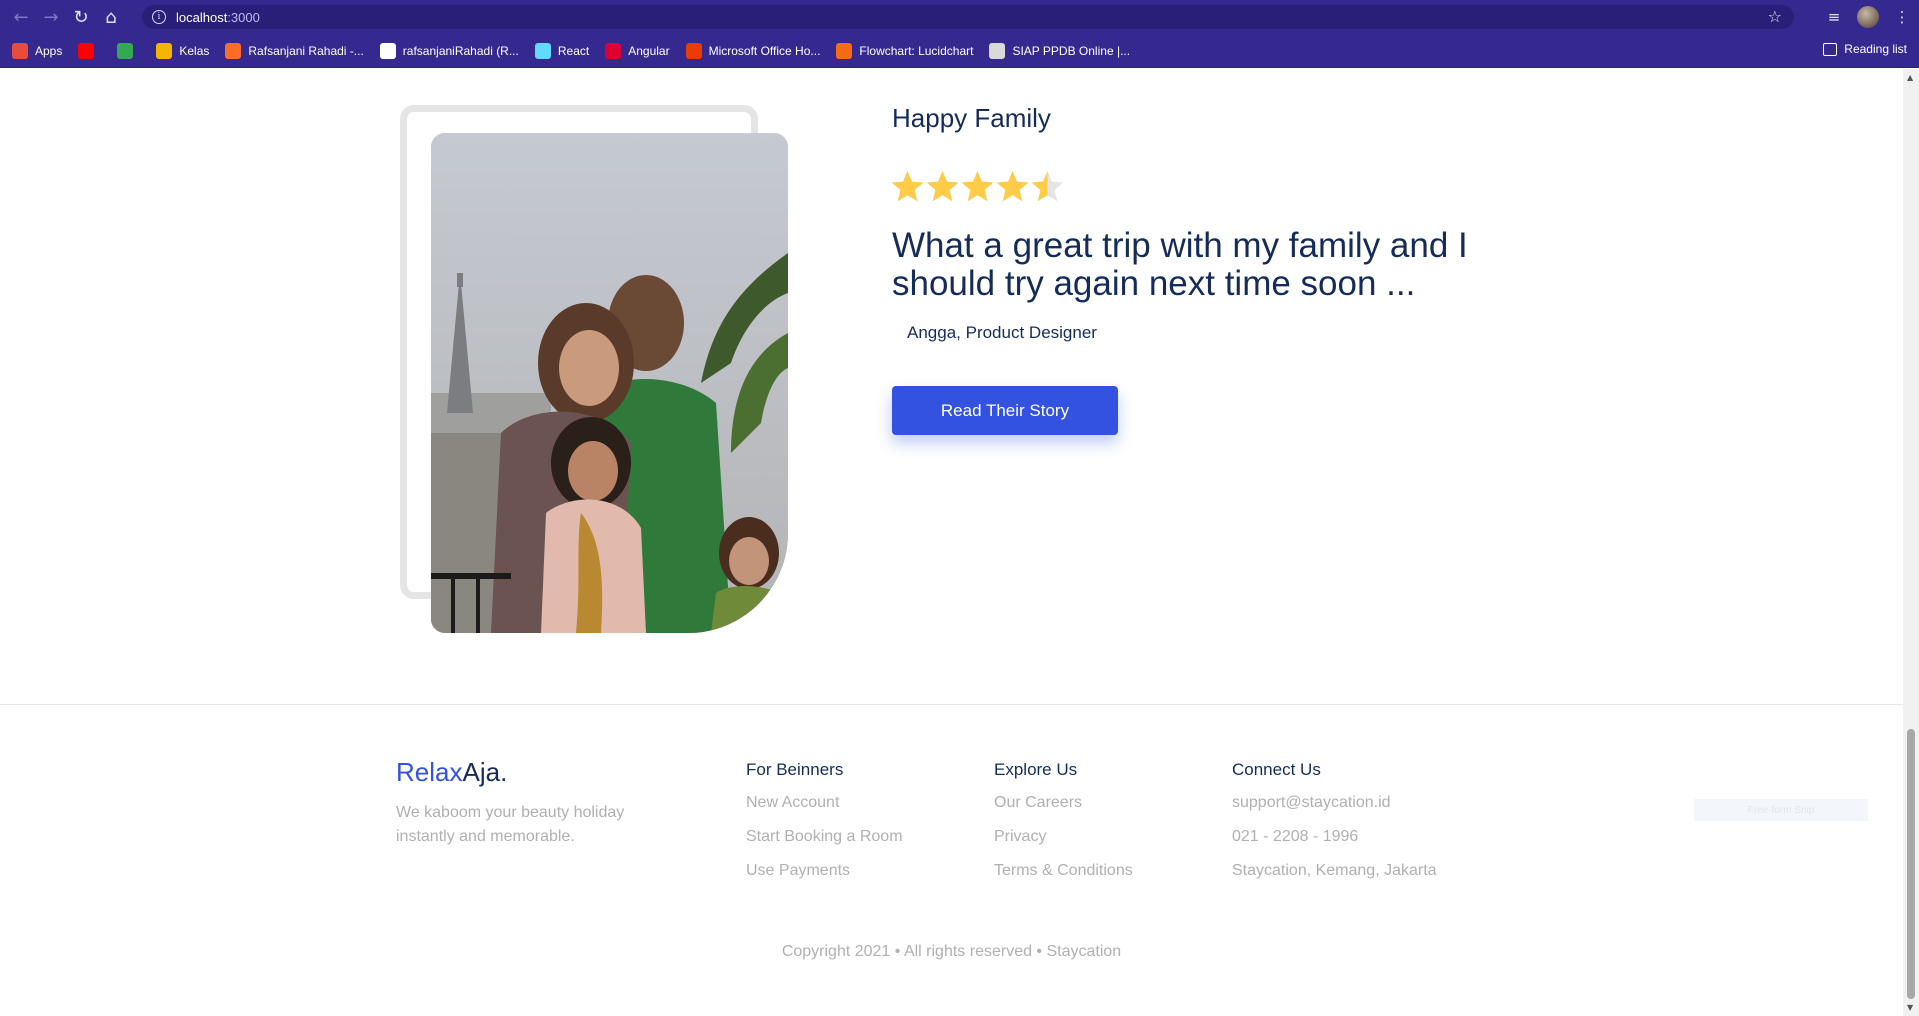 The image size is (1919, 1016). I want to click on browser-toolbar: ← → ↻ ⌂ i localhost:3000 ☆ ≡ ⋮, so click(959, 17).